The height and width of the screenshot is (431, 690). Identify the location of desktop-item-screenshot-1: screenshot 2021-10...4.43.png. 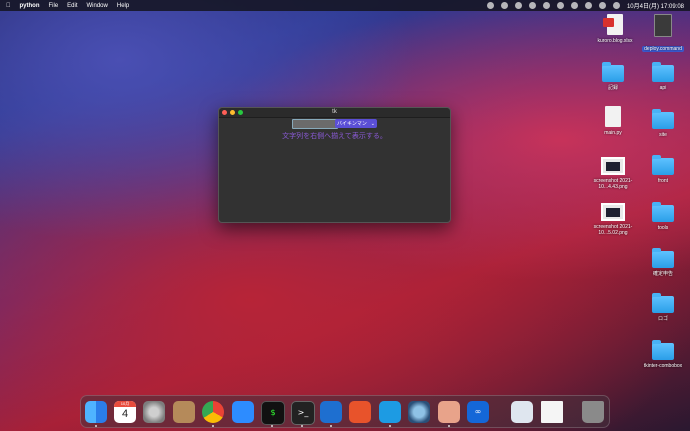
(613, 173).